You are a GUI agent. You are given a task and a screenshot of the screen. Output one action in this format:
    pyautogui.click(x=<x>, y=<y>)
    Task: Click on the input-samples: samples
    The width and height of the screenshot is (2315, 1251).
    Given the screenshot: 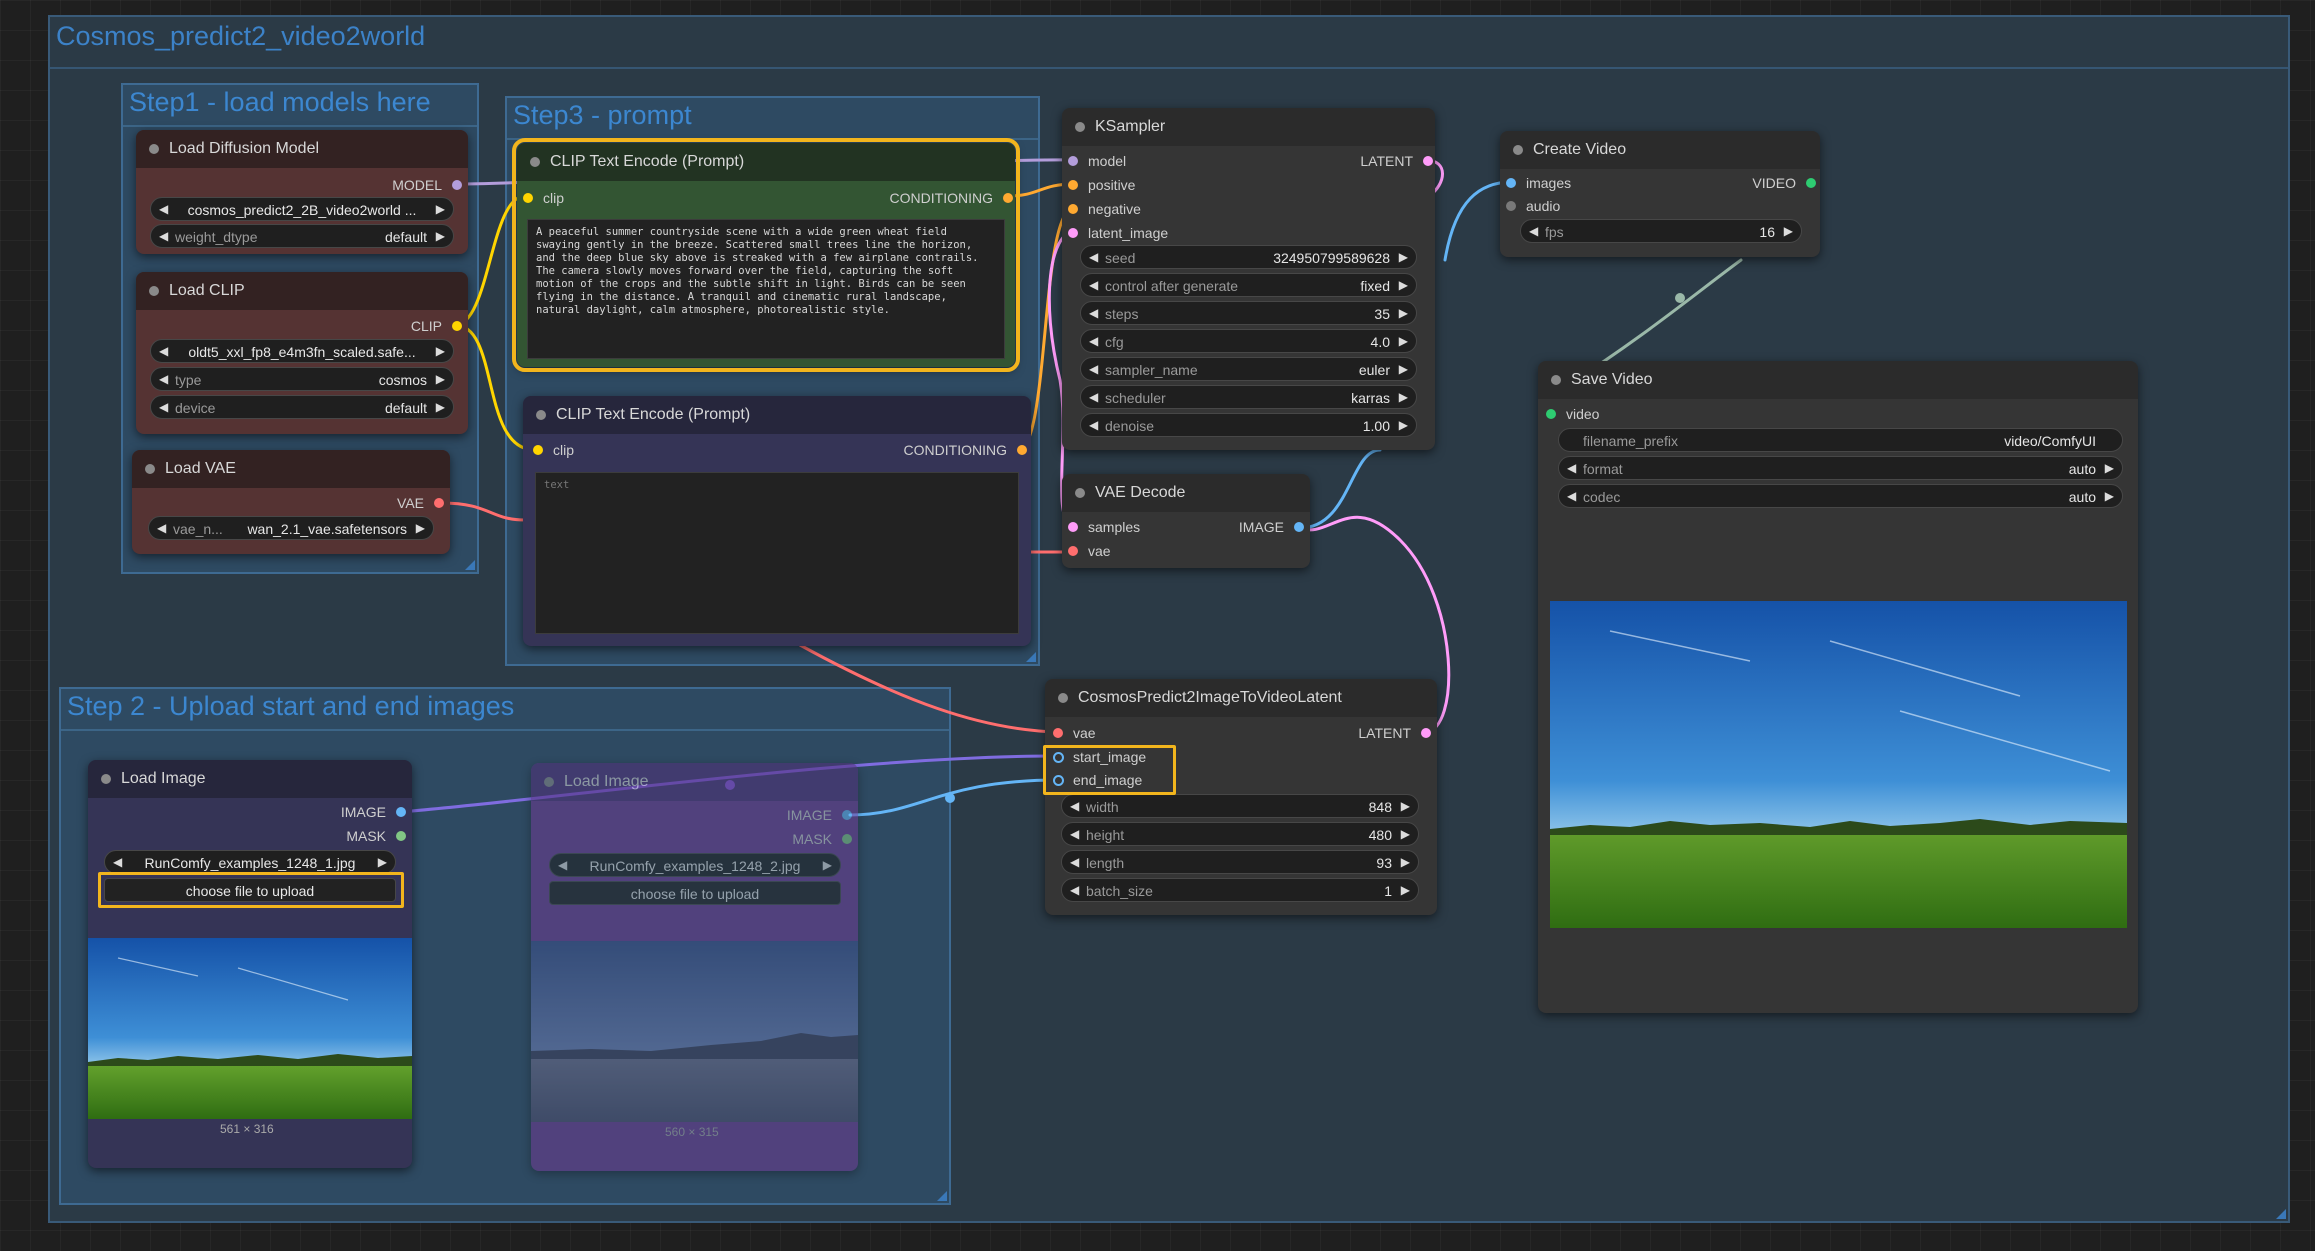 What is the action you would take?
    pyautogui.click(x=1104, y=527)
    